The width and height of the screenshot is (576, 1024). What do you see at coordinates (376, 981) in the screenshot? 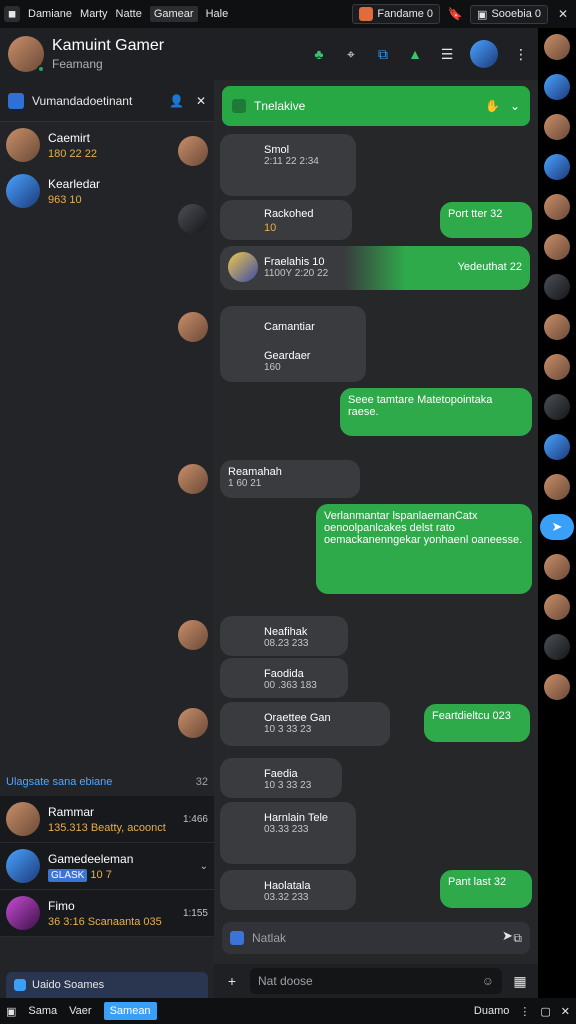
I see `message-input: Nat doose ☺` at bounding box center [376, 981].